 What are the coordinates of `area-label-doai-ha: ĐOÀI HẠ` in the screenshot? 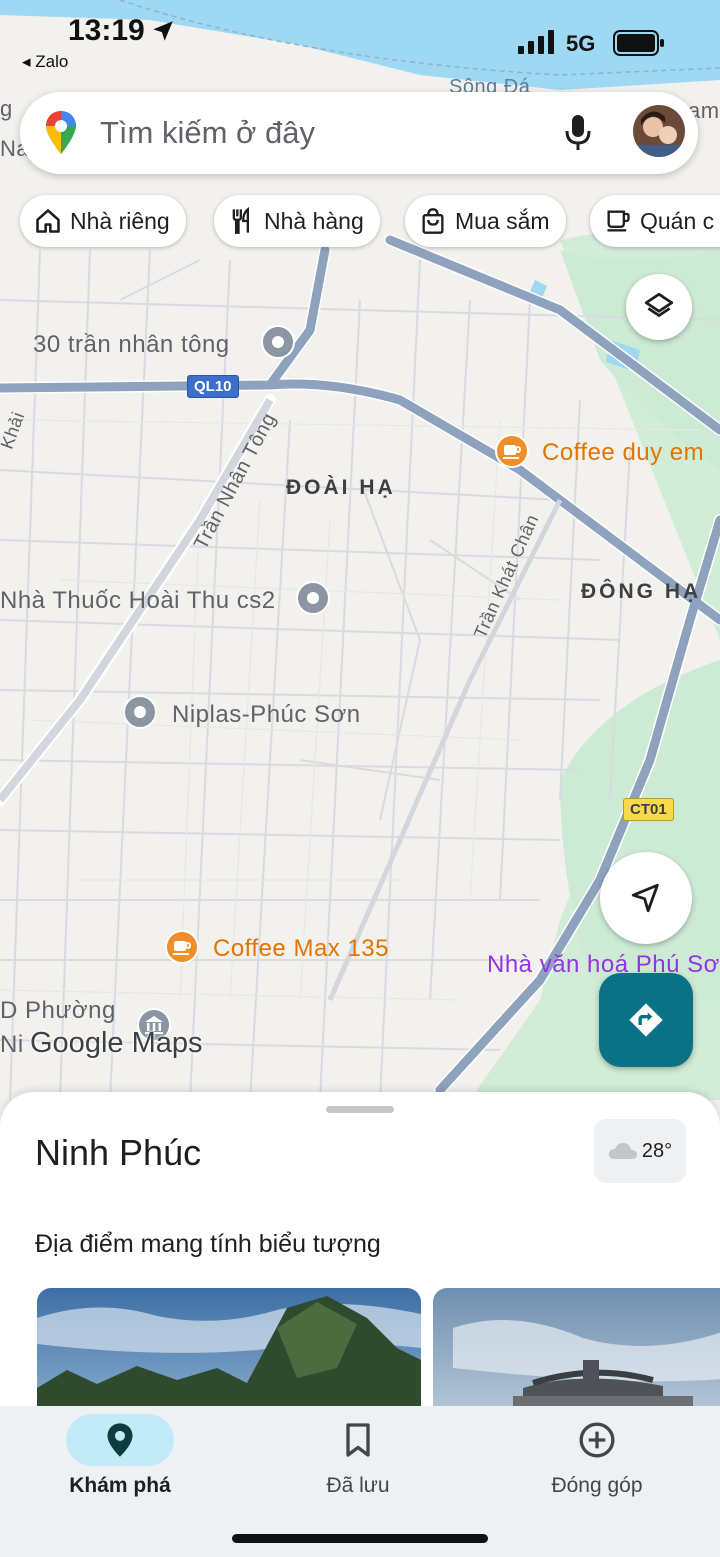 It's located at (341, 487).